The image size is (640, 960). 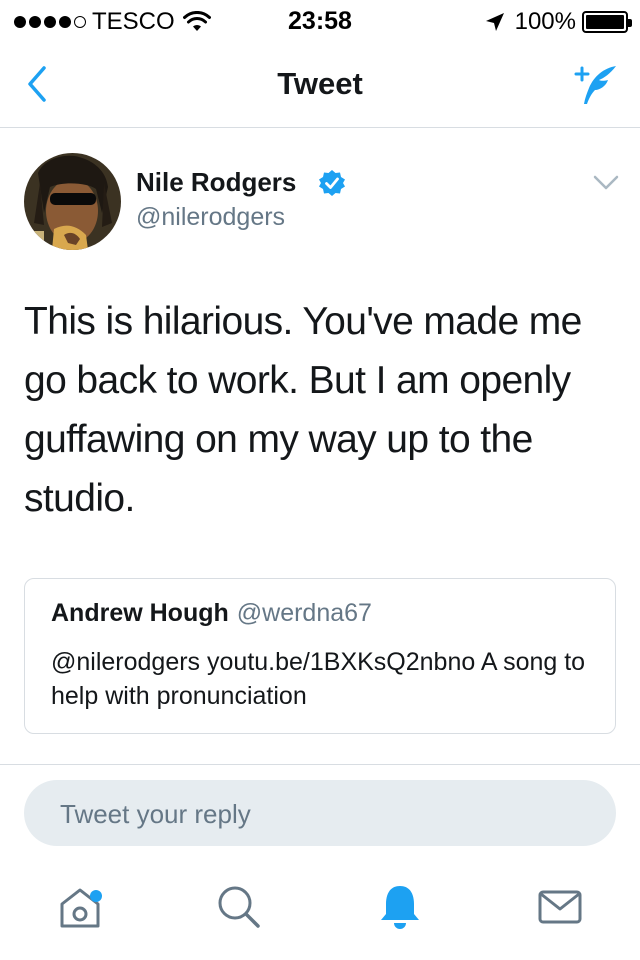 I want to click on status-right: 100%, so click(x=558, y=22).